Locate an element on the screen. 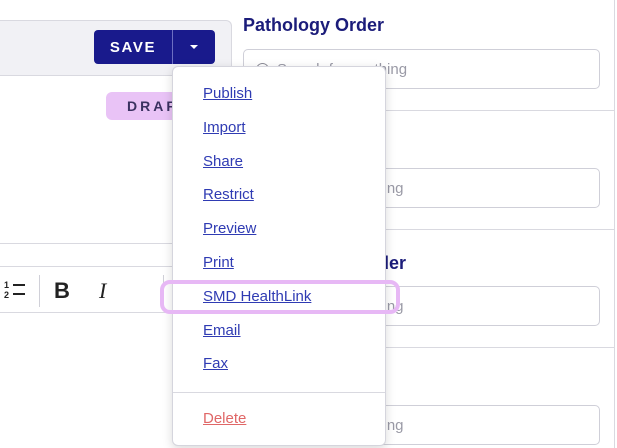 This screenshot has width=617, height=448. save-split-button: SAVE is located at coordinates (154, 47).